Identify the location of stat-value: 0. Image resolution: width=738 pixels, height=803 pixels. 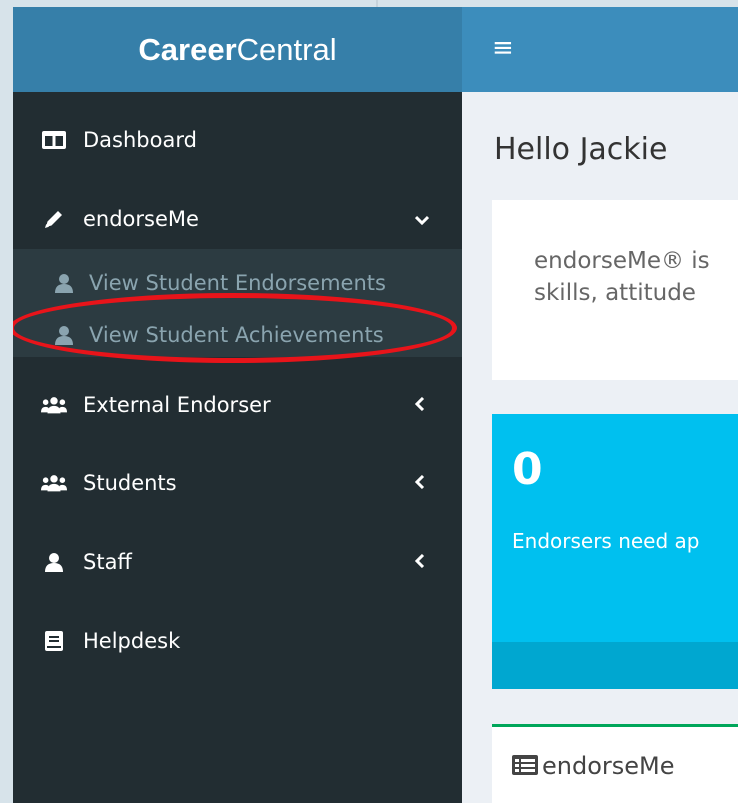
(527, 469).